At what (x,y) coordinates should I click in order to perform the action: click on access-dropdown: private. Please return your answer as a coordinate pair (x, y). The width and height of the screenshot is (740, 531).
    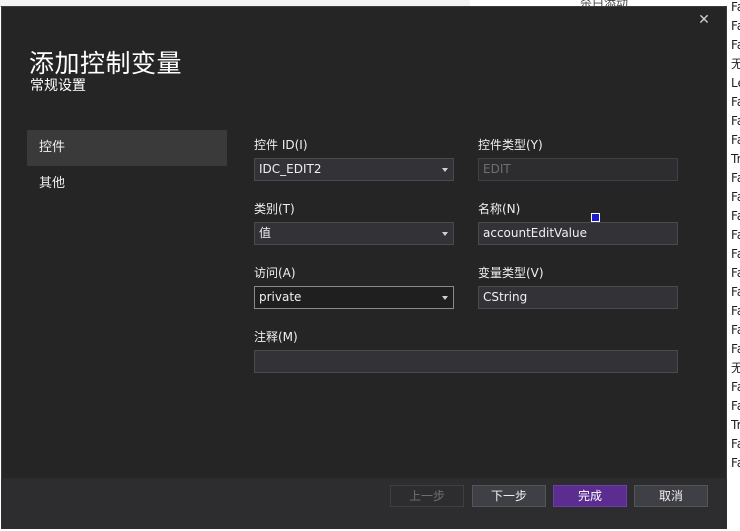
    Looking at the image, I should click on (354, 297).